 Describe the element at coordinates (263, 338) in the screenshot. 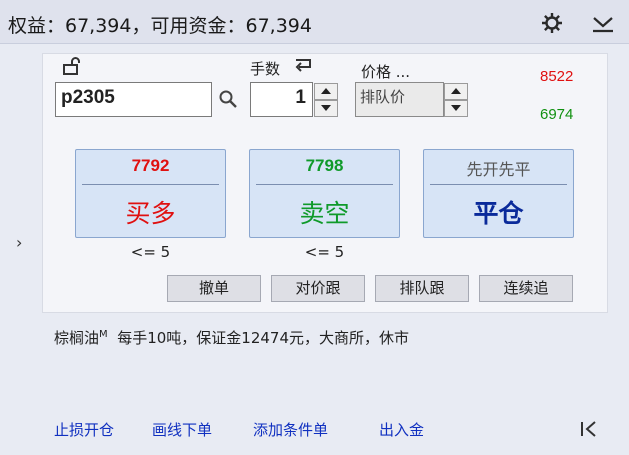

I see `contract-detail: 每手10吨，保证金12474元，大商所，休市` at that location.